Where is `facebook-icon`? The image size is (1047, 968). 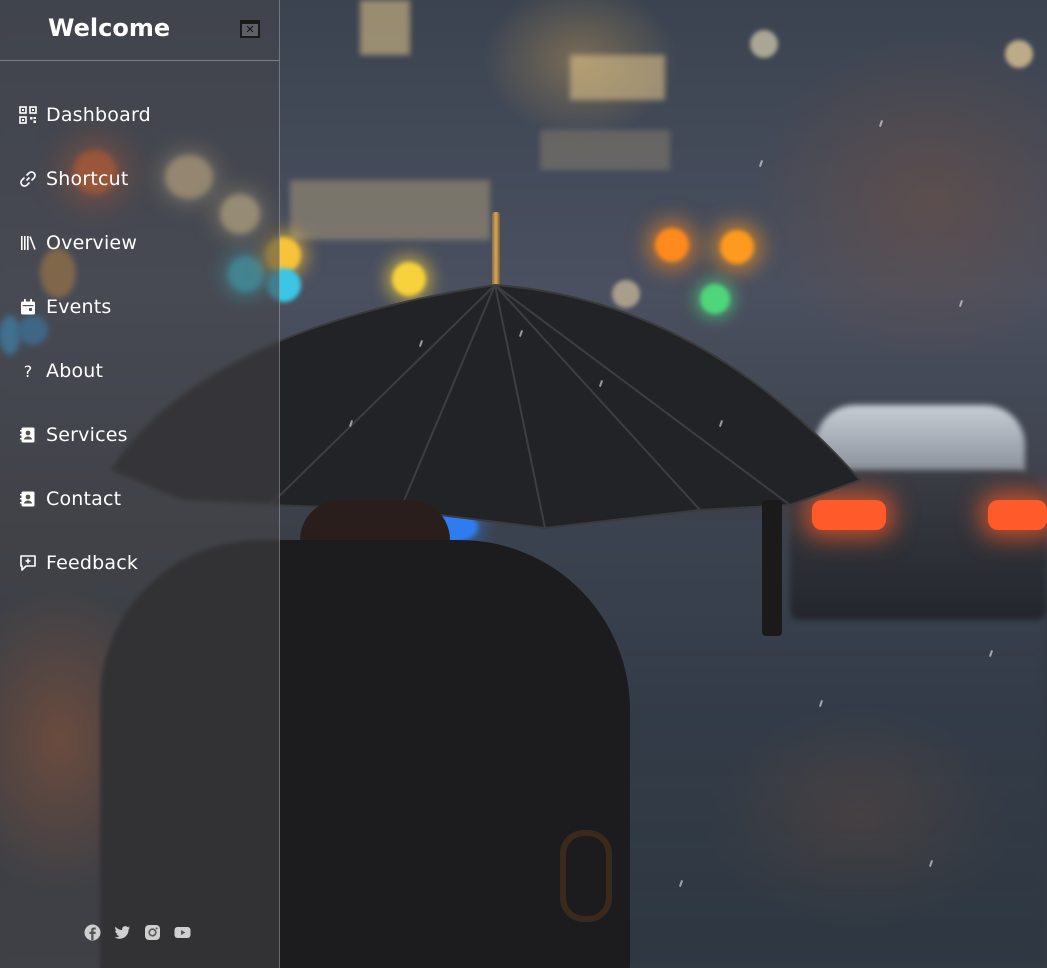 facebook-icon is located at coordinates (92, 932).